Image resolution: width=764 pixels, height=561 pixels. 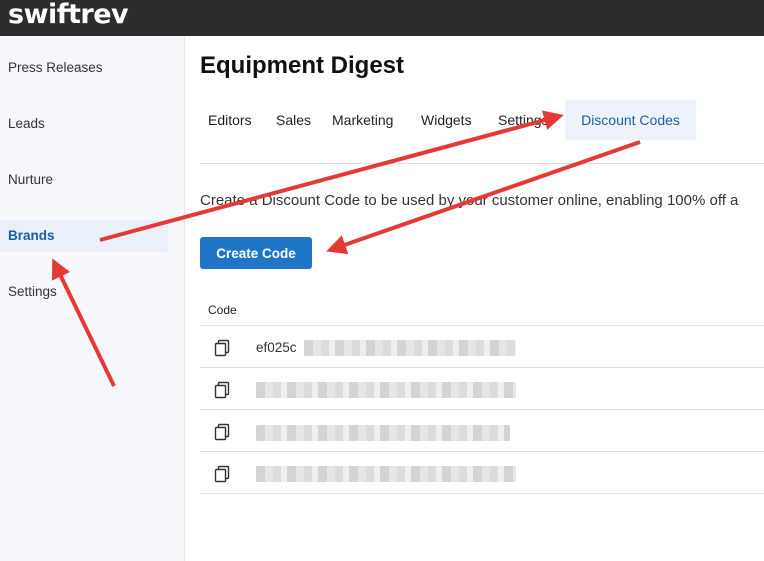 What do you see at coordinates (382, 18) in the screenshot?
I see `top-bar: swiftrev` at bounding box center [382, 18].